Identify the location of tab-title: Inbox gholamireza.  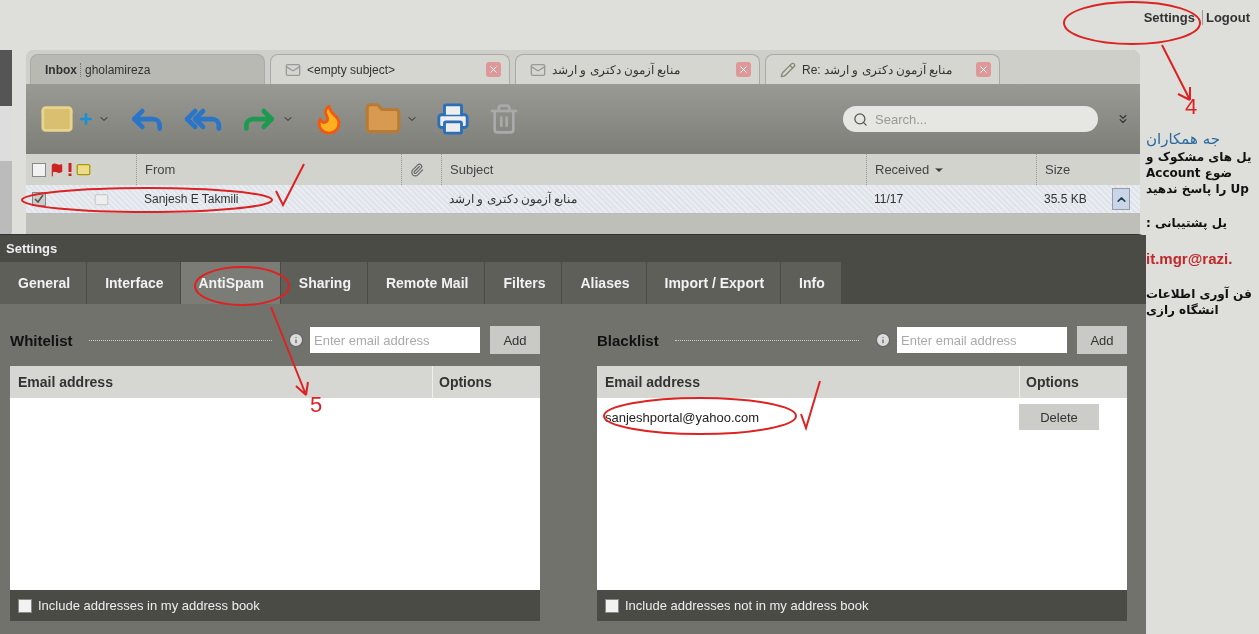
(98, 69).